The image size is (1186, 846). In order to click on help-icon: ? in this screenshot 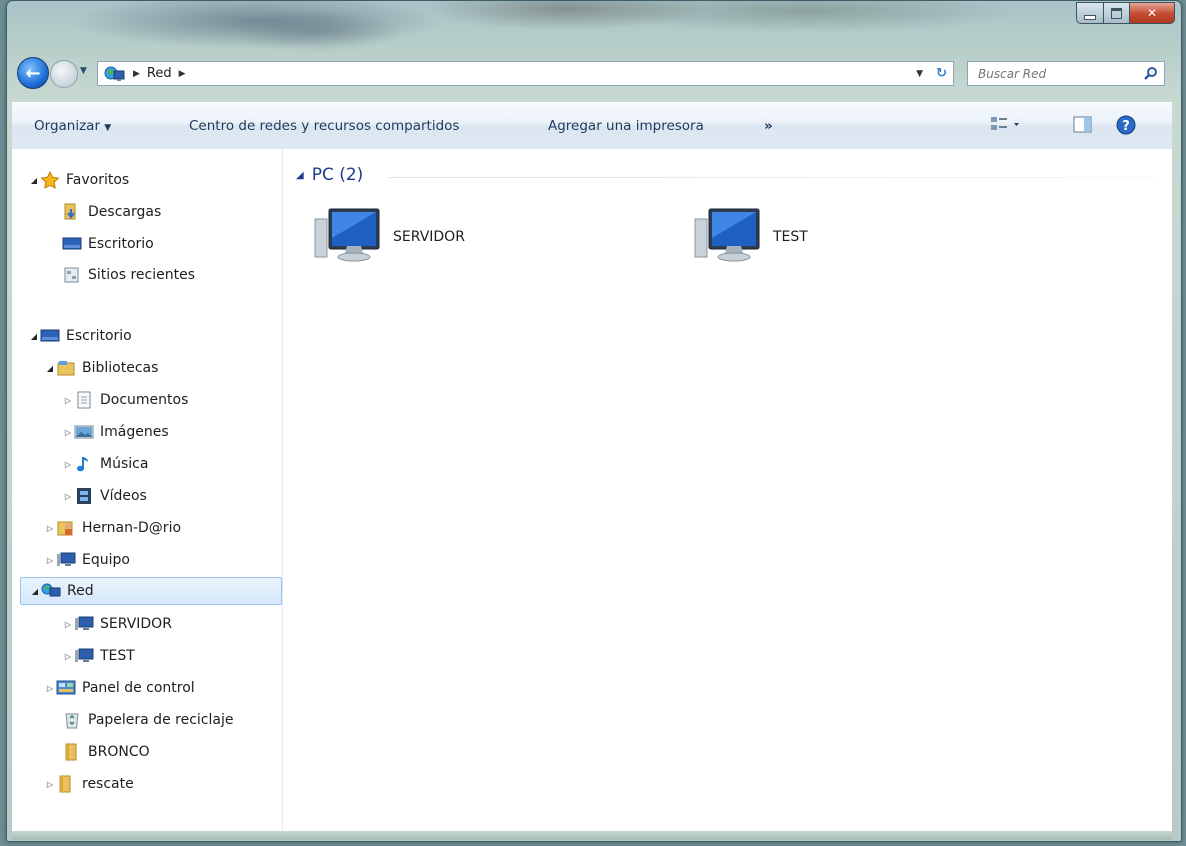, I will do `click(1126, 127)`.